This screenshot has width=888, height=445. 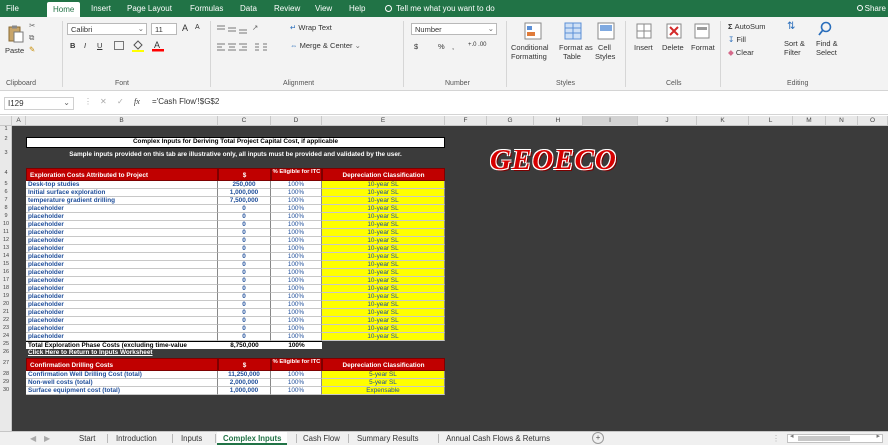 I want to click on row-header-12: 12, so click(x=6, y=240).